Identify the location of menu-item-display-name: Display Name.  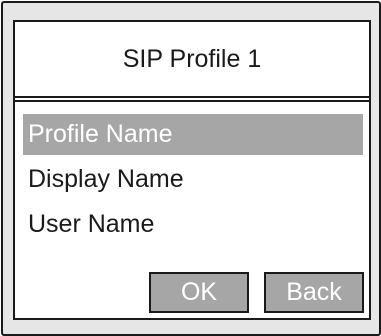
(193, 179).